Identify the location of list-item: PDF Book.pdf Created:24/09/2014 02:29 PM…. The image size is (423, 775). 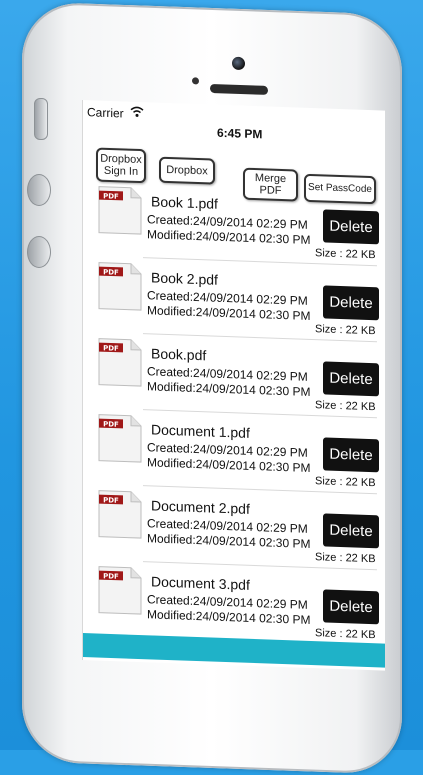
(234, 375).